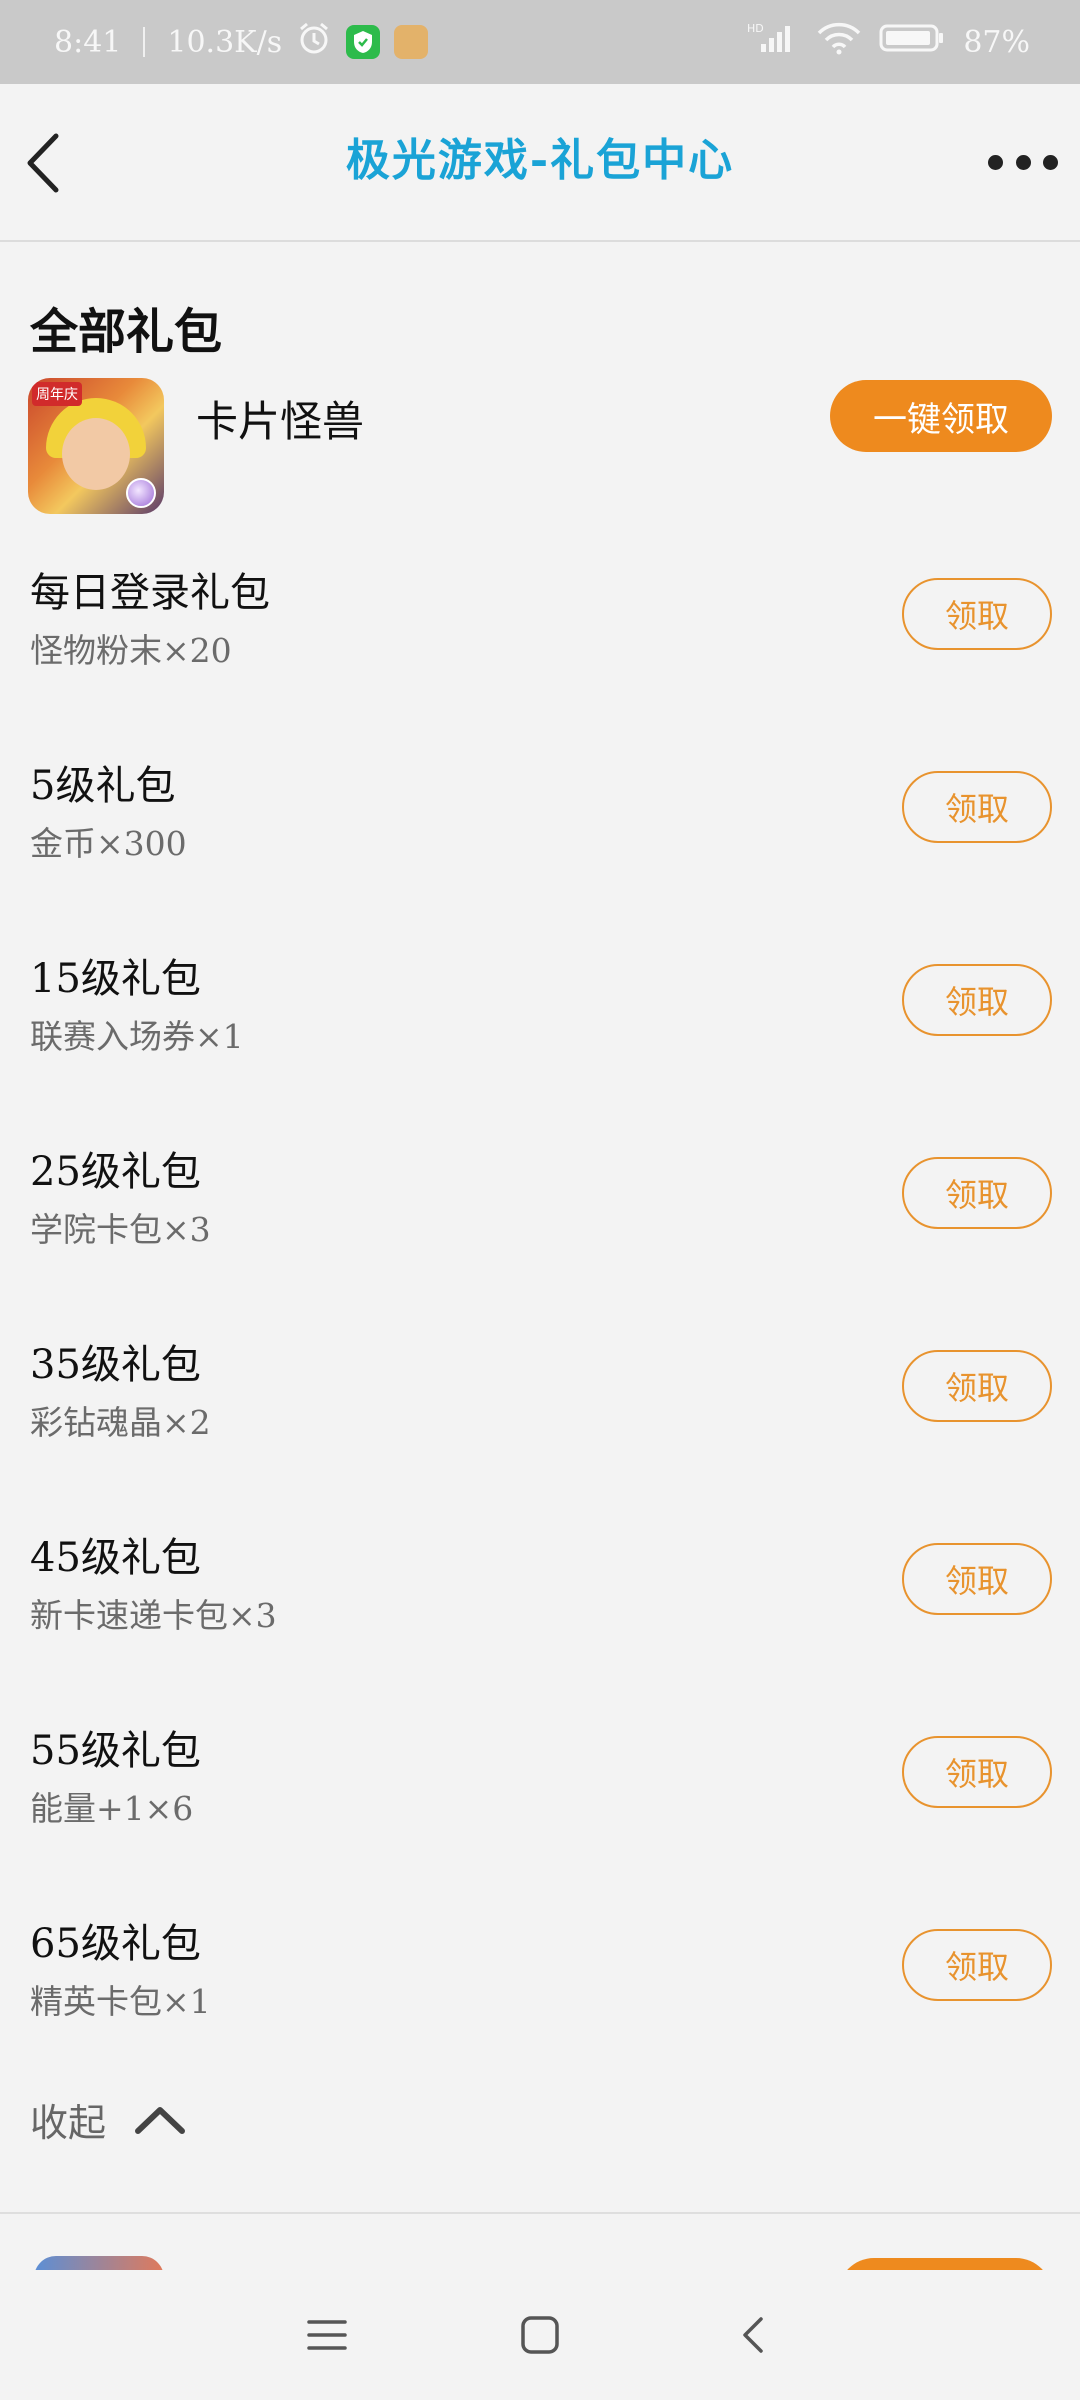 Image resolution: width=1080 pixels, height=2400 pixels. Describe the element at coordinates (57, 394) in the screenshot. I see `icon-badge: 周年庆` at that location.